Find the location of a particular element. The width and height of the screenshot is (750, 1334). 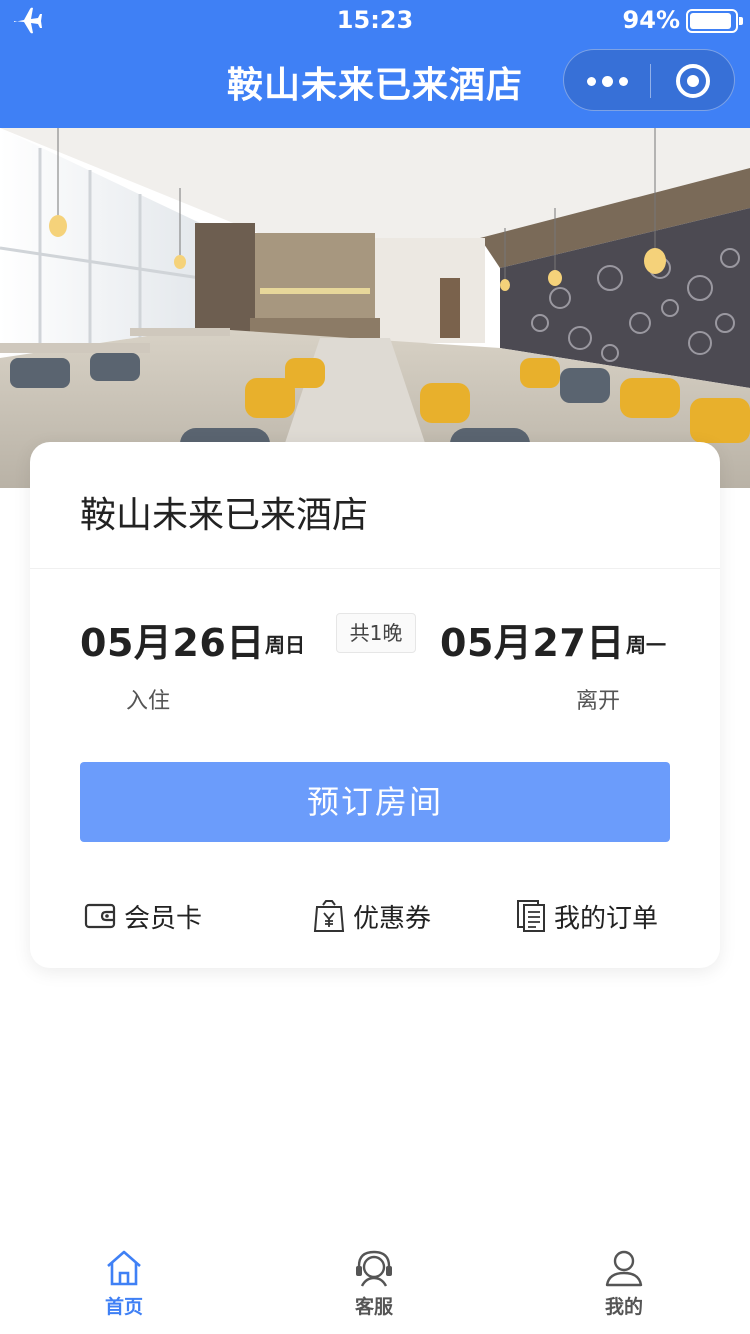

member-card-link: 会员卡 is located at coordinates (143, 916).